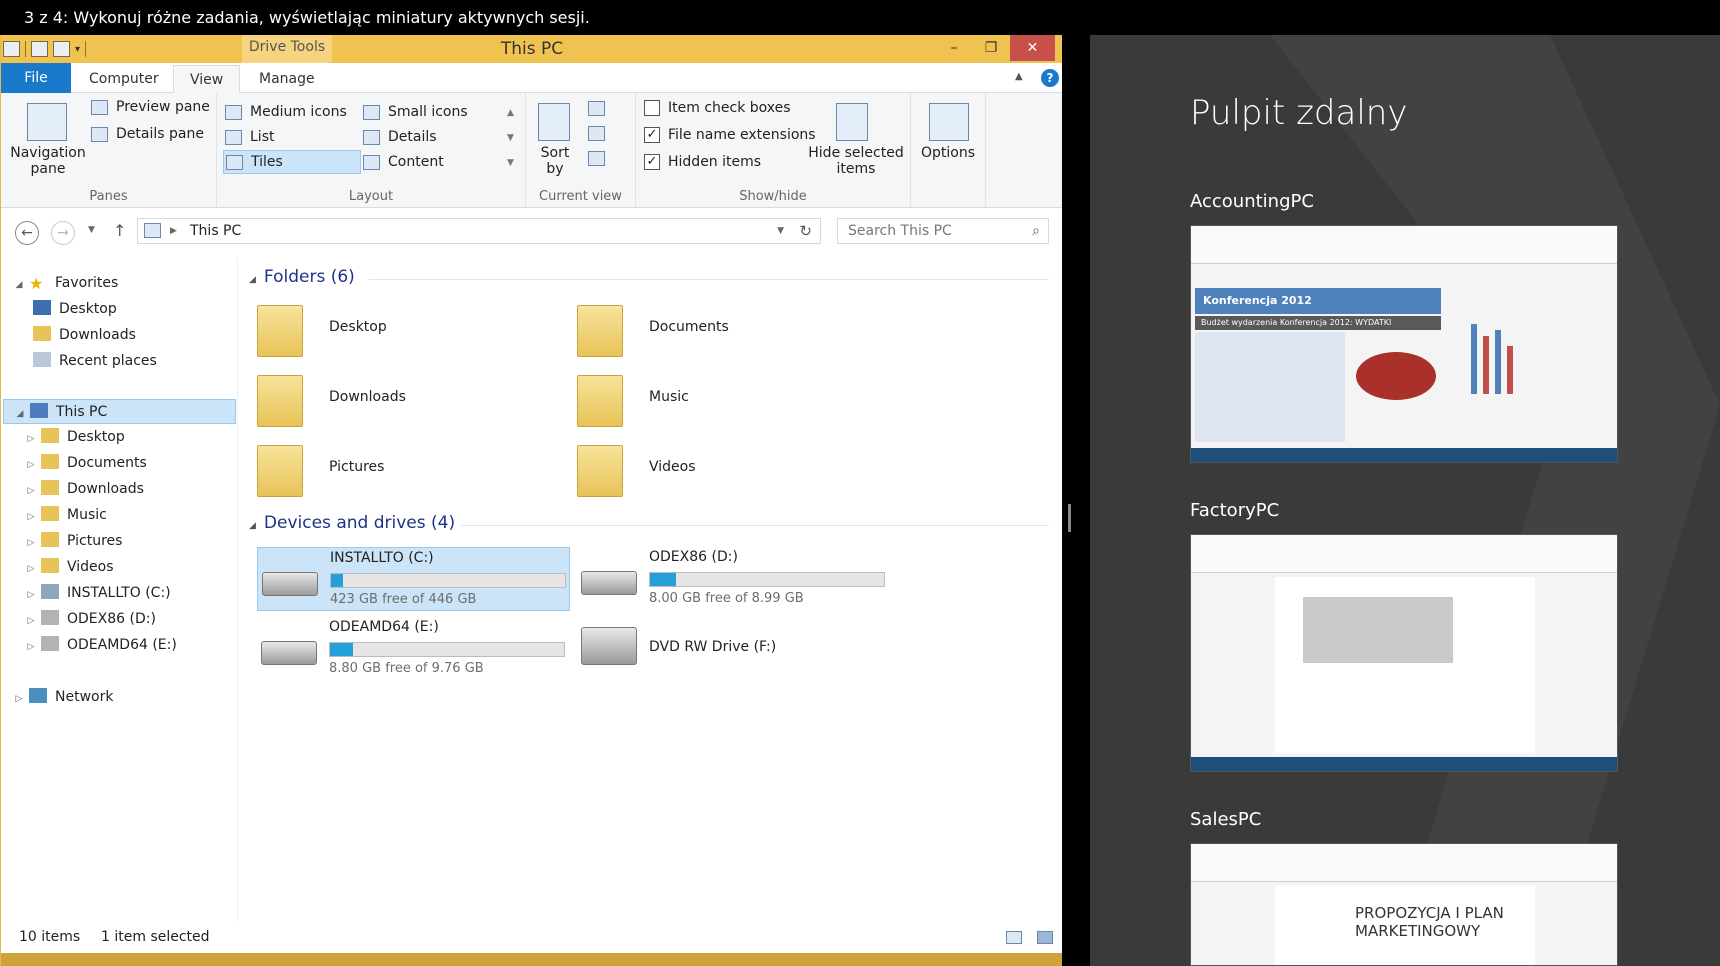 The image size is (1720, 966). Describe the element at coordinates (36, 78) in the screenshot. I see `tab-file: File` at that location.